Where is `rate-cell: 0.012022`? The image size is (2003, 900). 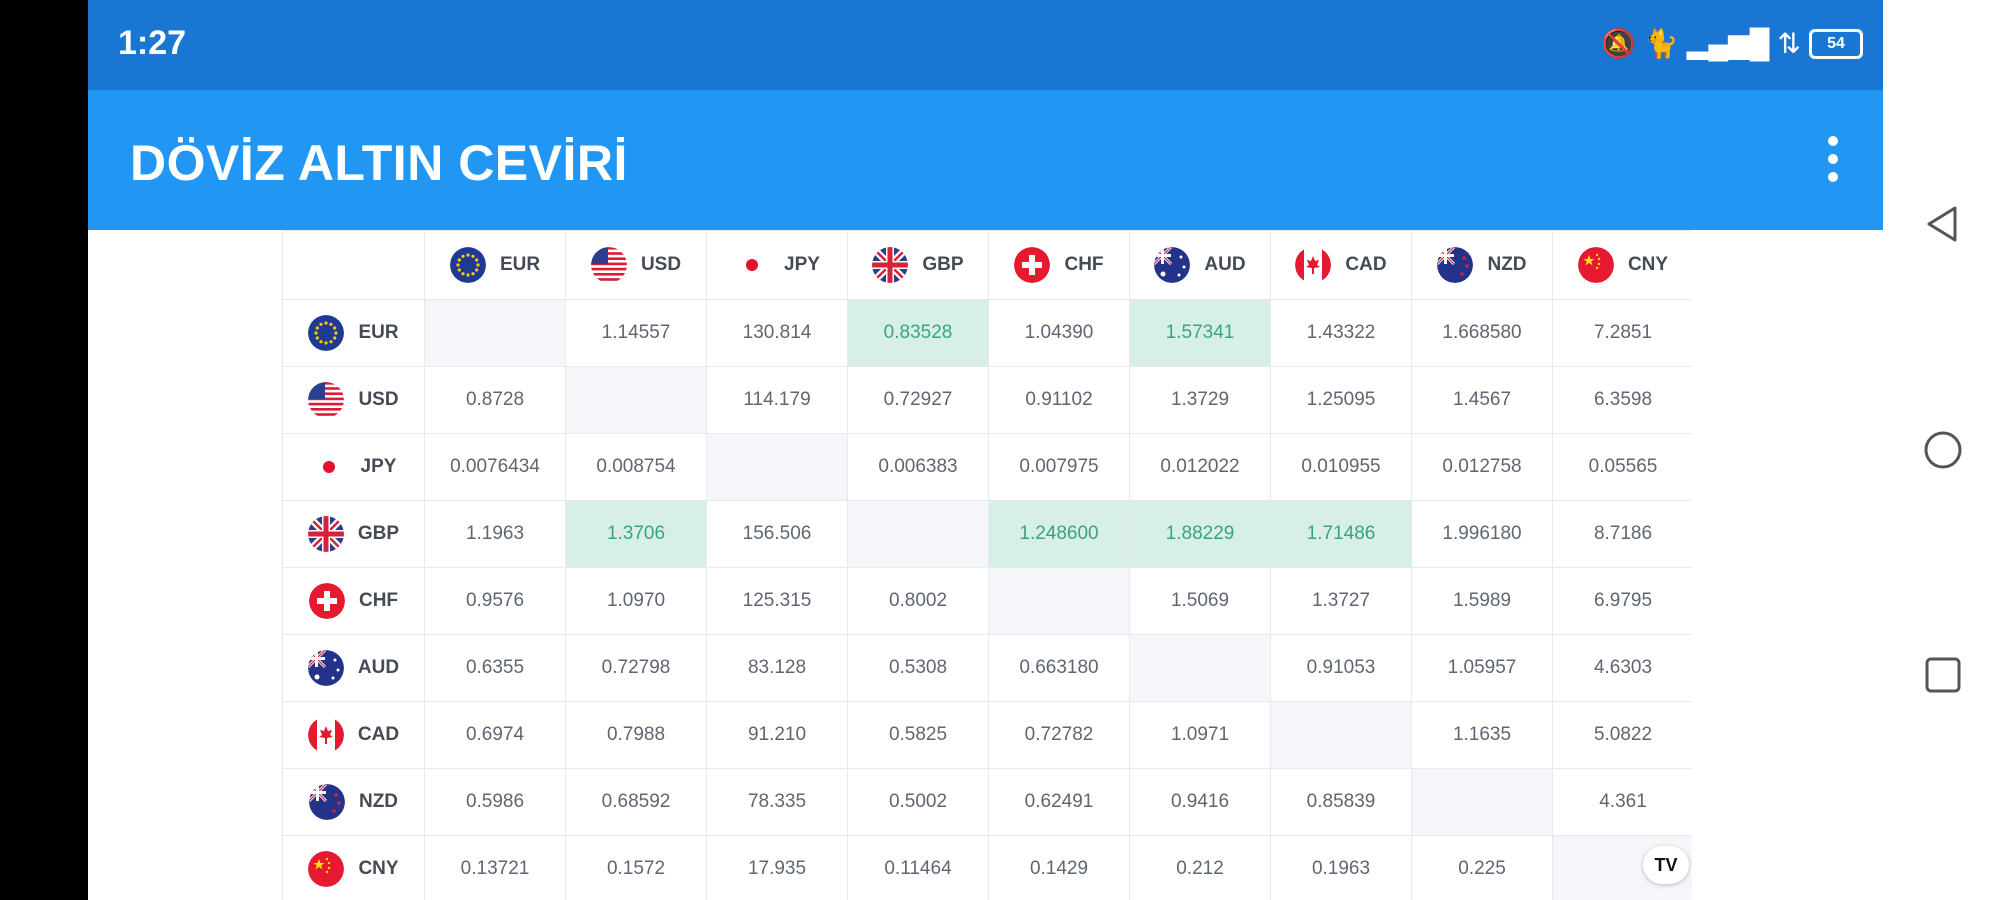 rate-cell: 0.012022 is located at coordinates (1200, 467).